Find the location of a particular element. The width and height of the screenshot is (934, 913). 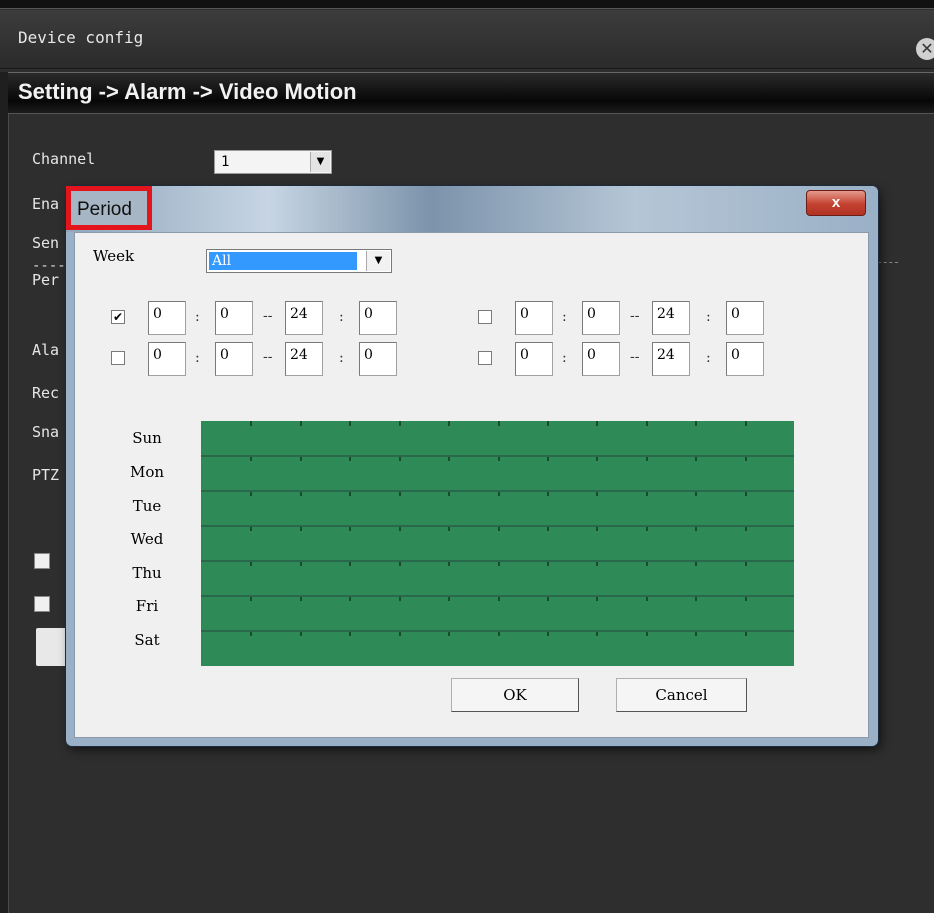

period-start-min-2: 0 is located at coordinates (601, 318).